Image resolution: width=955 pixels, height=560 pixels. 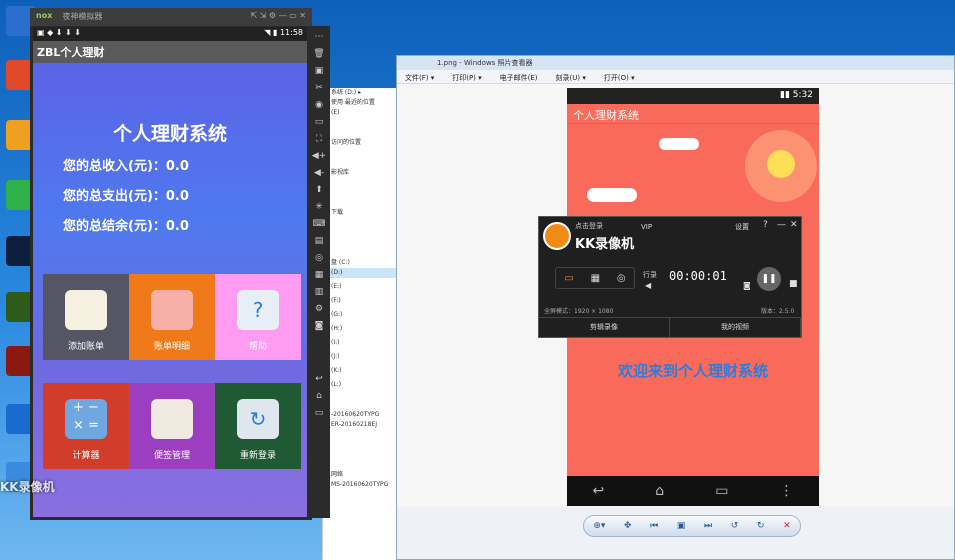 I want to click on kk-settings-link: 设置, so click(x=742, y=227).